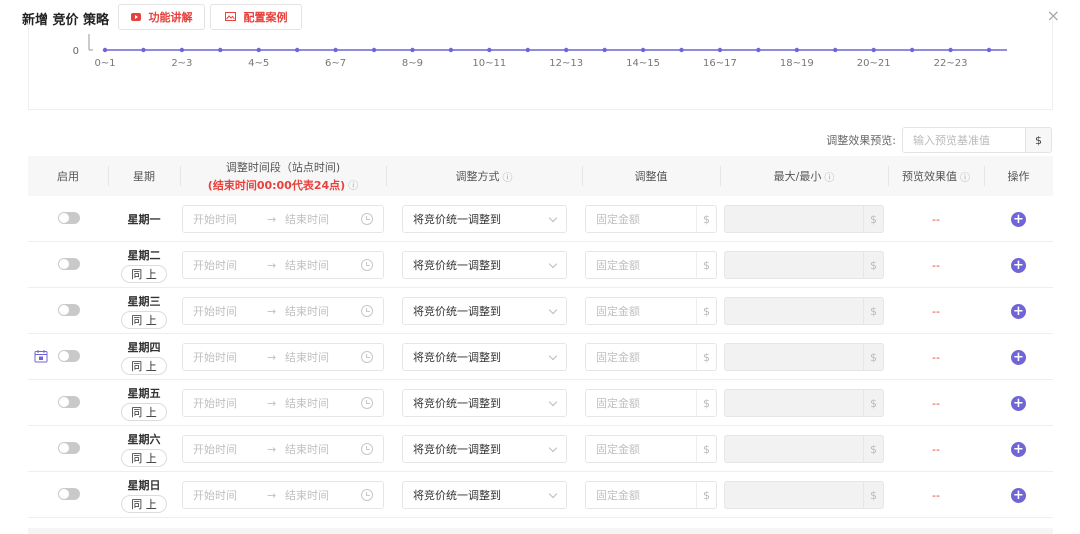 The height and width of the screenshot is (534, 1080). Describe the element at coordinates (144, 255) in the screenshot. I see `weekday-label: 星期二` at that location.